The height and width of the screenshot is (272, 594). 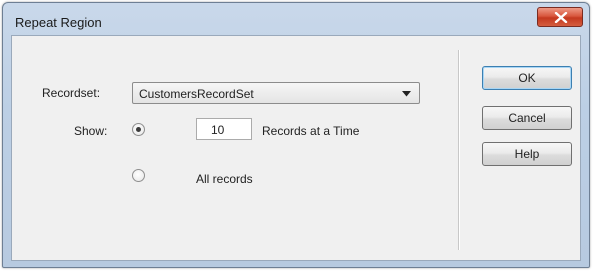 I want to click on vertical-divider, so click(x=459, y=150).